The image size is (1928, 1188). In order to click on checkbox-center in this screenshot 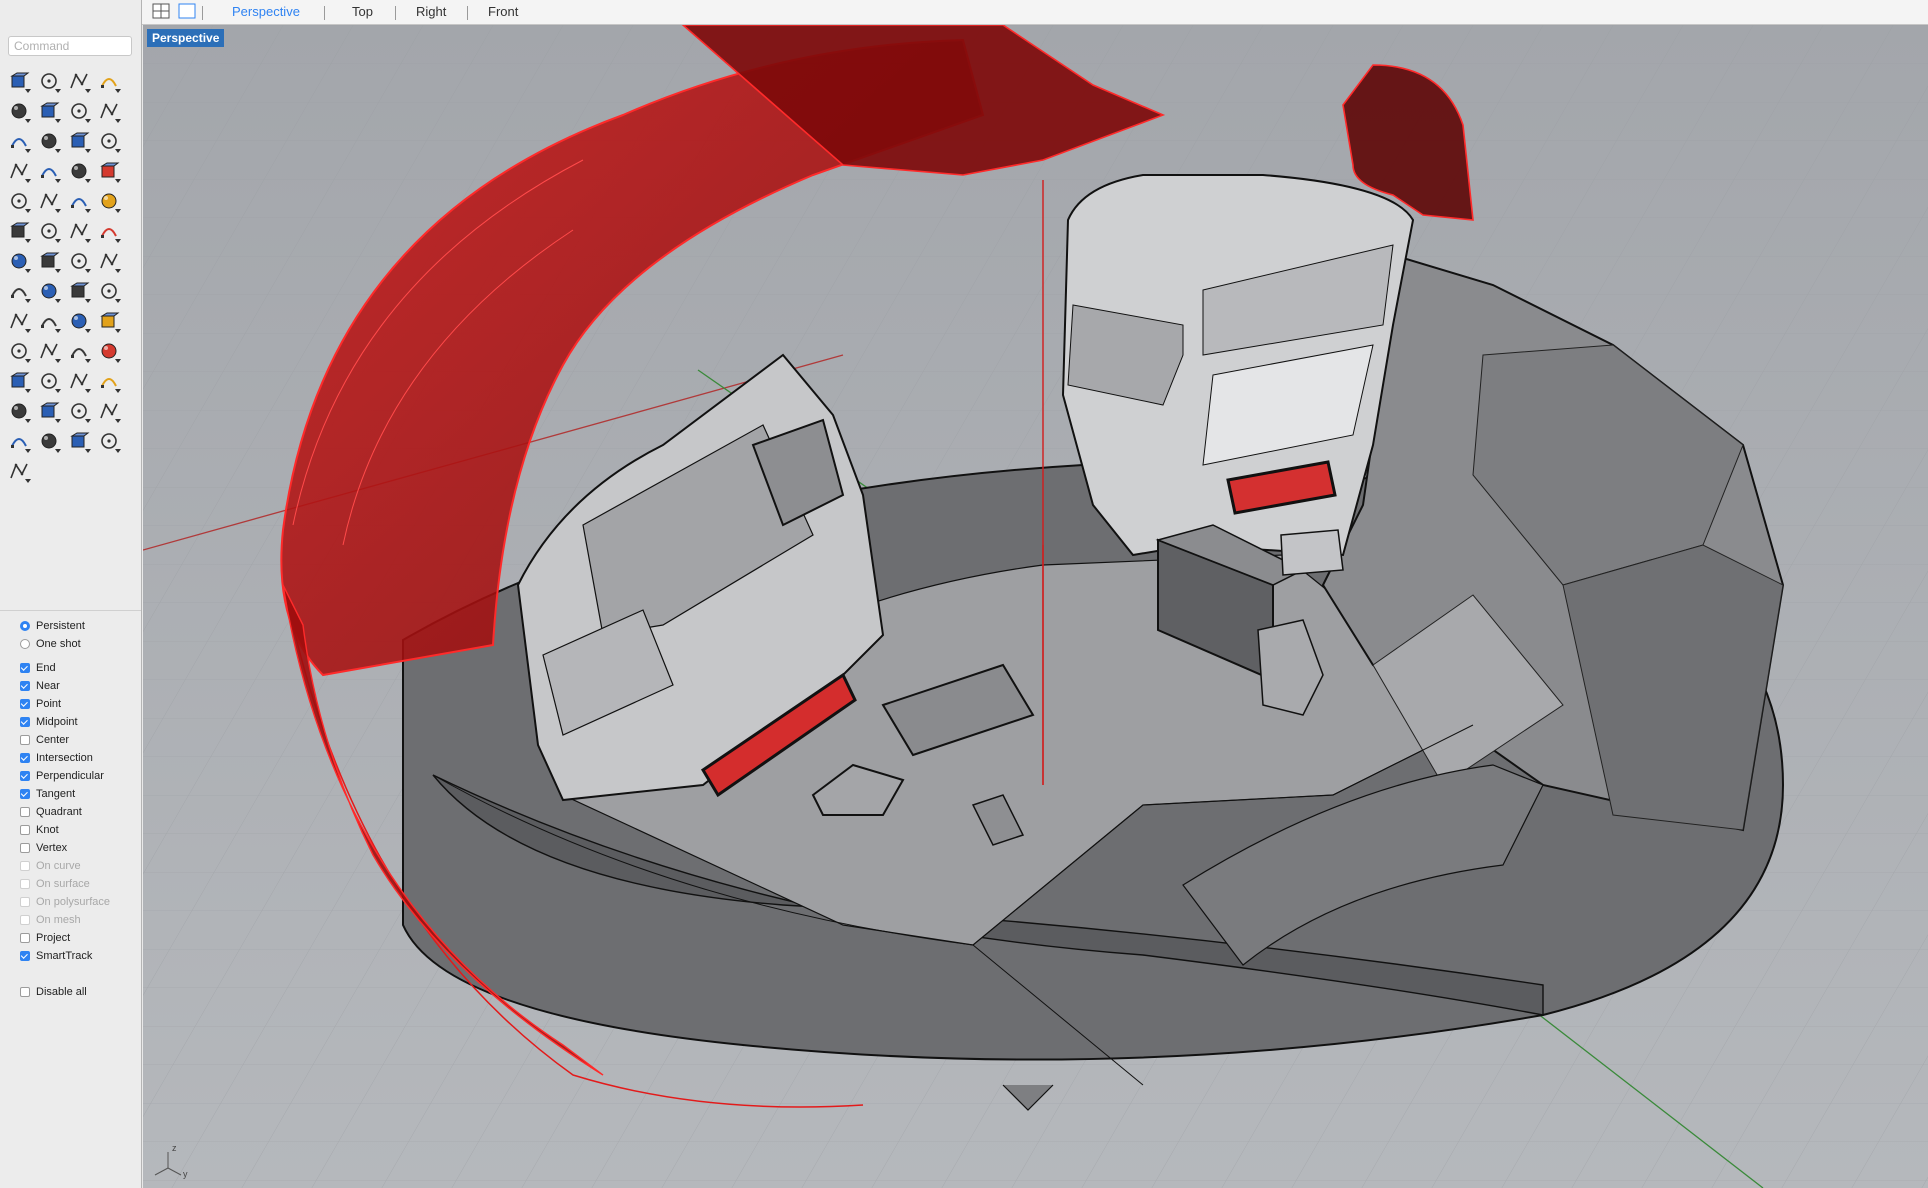, I will do `click(25, 740)`.